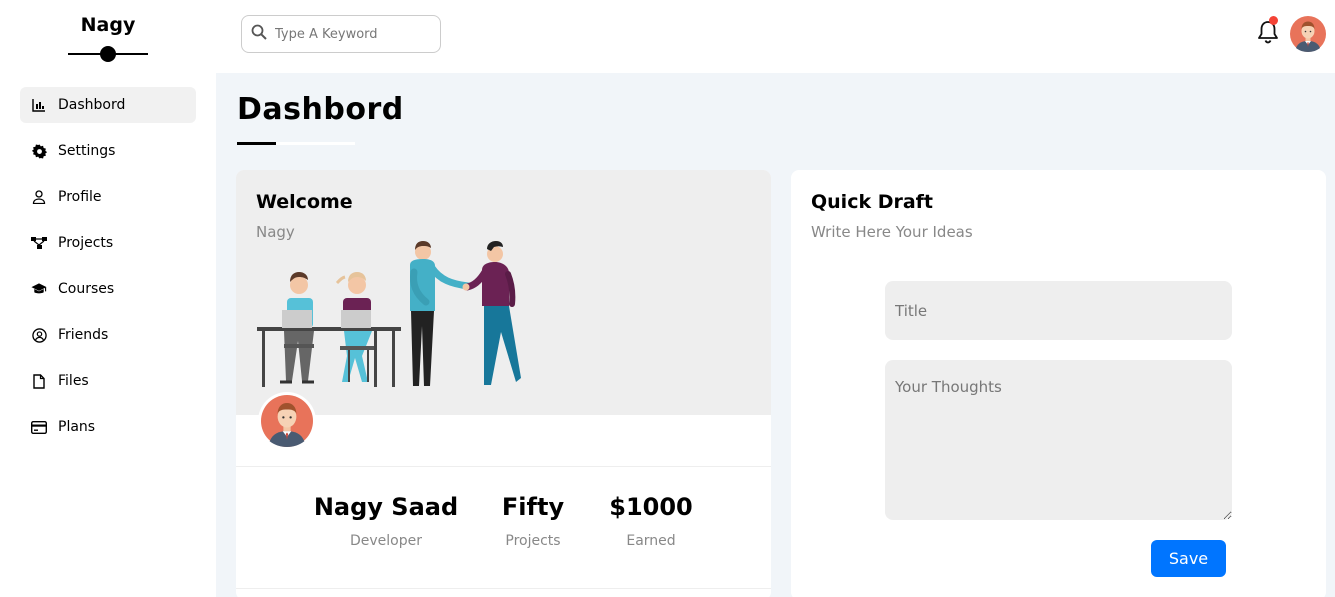 The height and width of the screenshot is (597, 1335). I want to click on sidebar-item-label: Files, so click(73, 381).